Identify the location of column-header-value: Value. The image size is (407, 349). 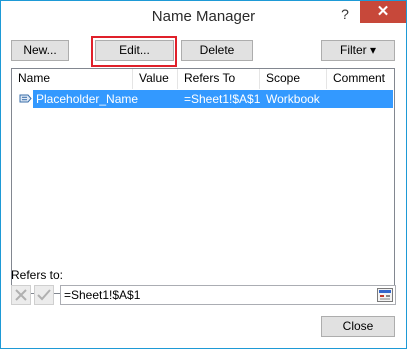
(155, 79).